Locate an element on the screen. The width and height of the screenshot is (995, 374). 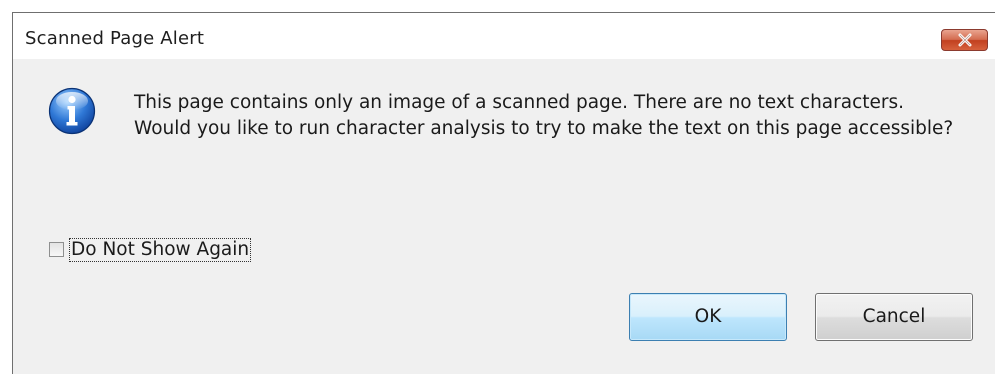
info-icon is located at coordinates (72, 111).